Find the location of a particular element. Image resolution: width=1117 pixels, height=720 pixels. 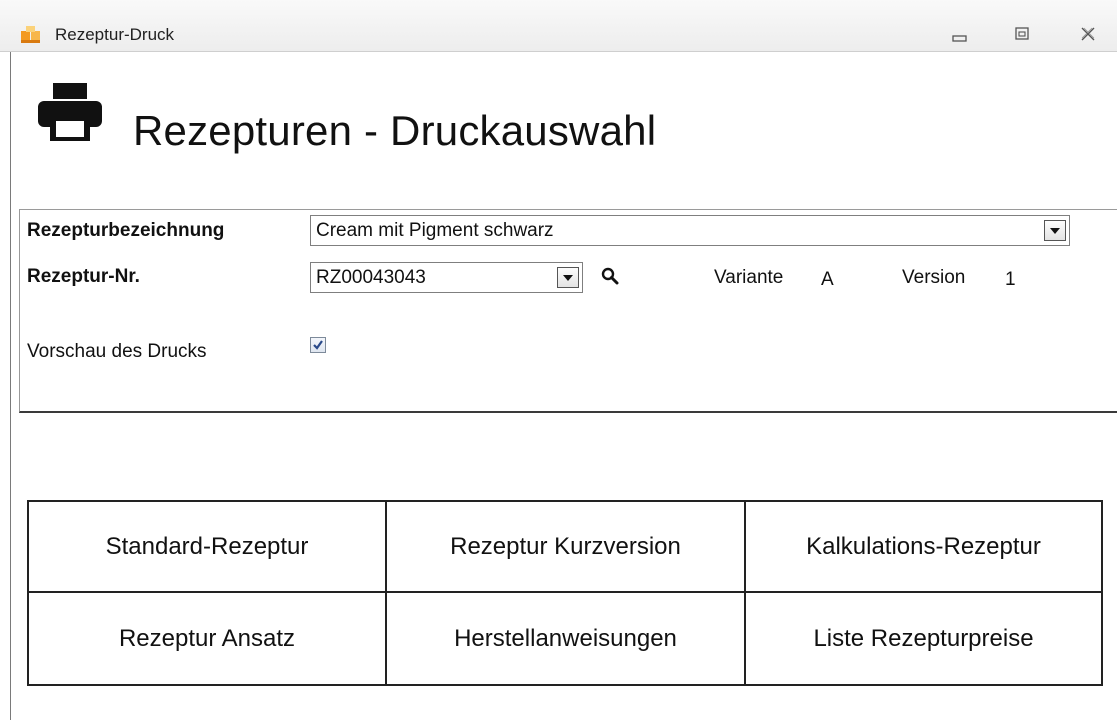

window-title: Rezeptur-Druck is located at coordinates (115, 34).